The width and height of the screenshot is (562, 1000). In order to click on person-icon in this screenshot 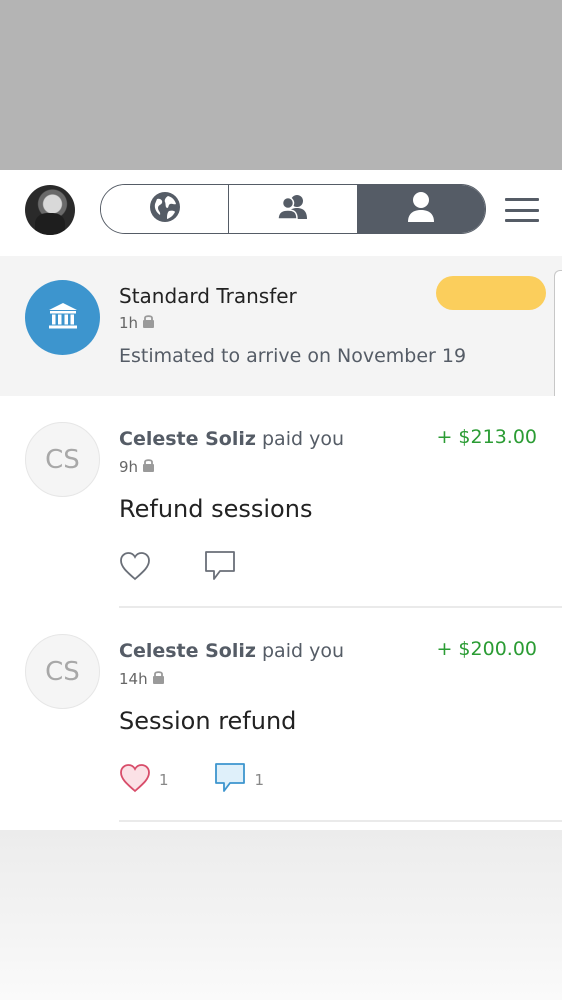, I will do `click(421, 209)`.